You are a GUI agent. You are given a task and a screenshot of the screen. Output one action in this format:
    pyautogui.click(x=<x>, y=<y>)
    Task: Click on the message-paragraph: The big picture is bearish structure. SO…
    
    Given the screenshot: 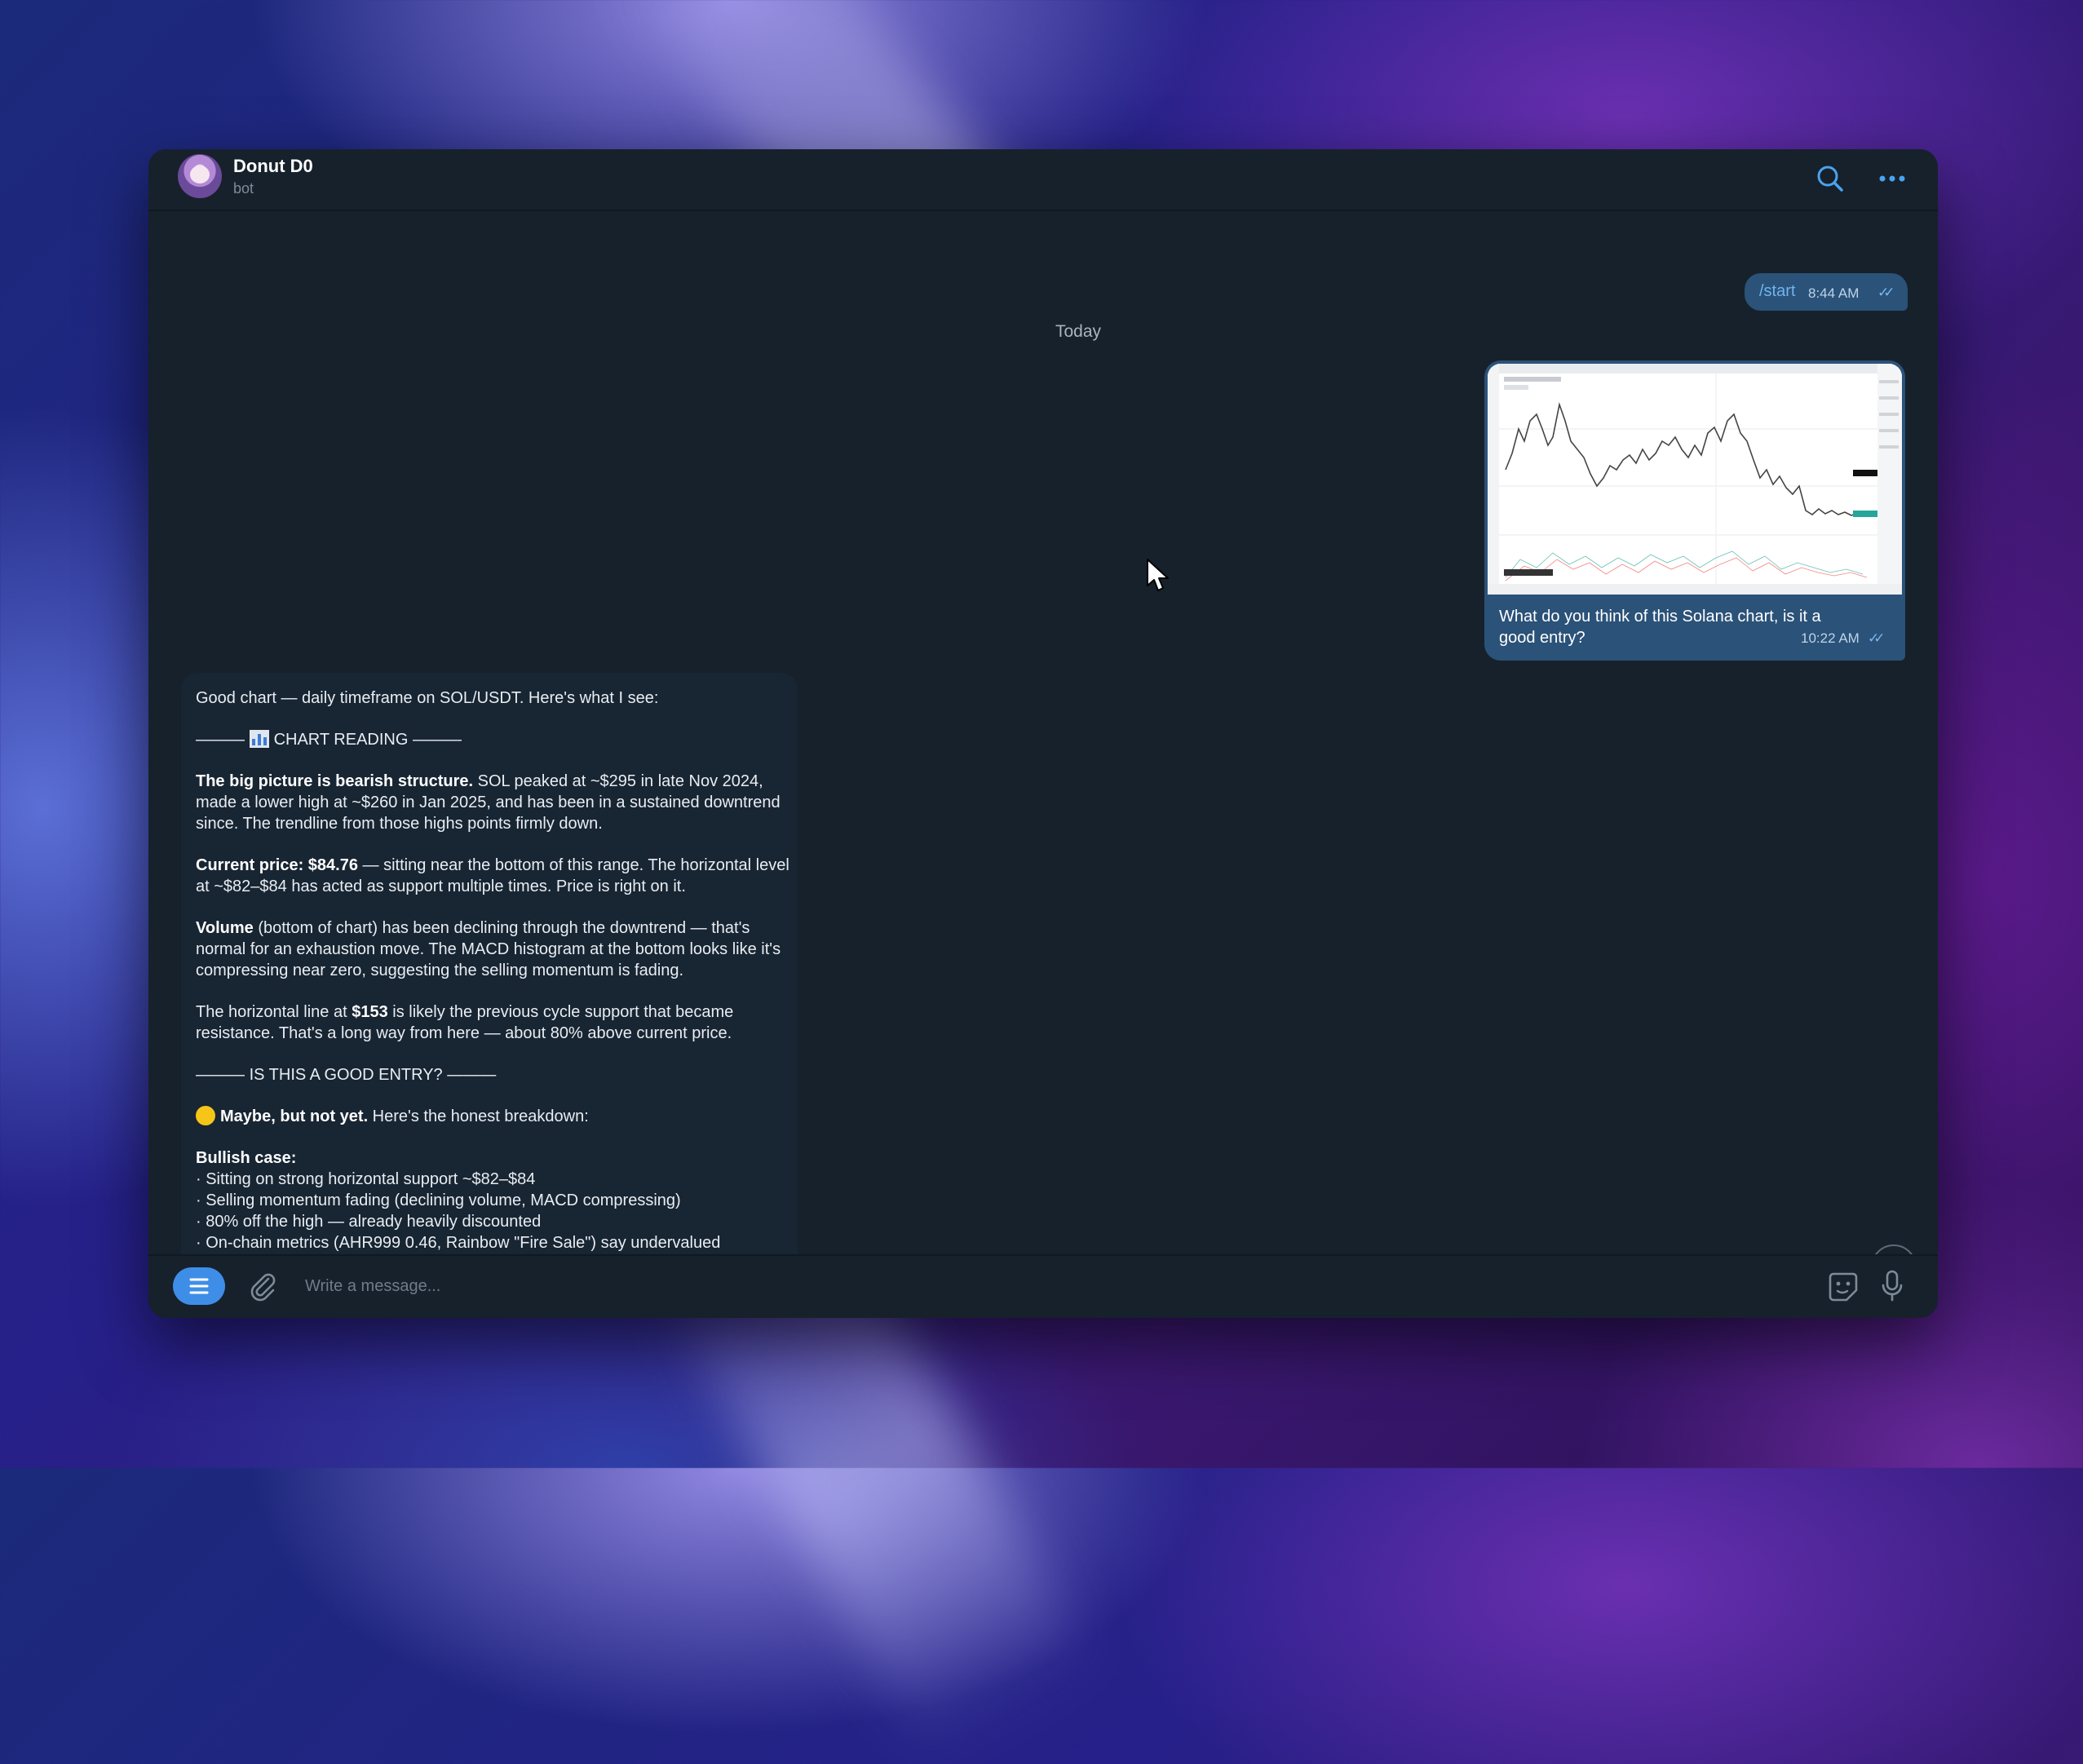 What is the action you would take?
    pyautogui.click(x=489, y=802)
    